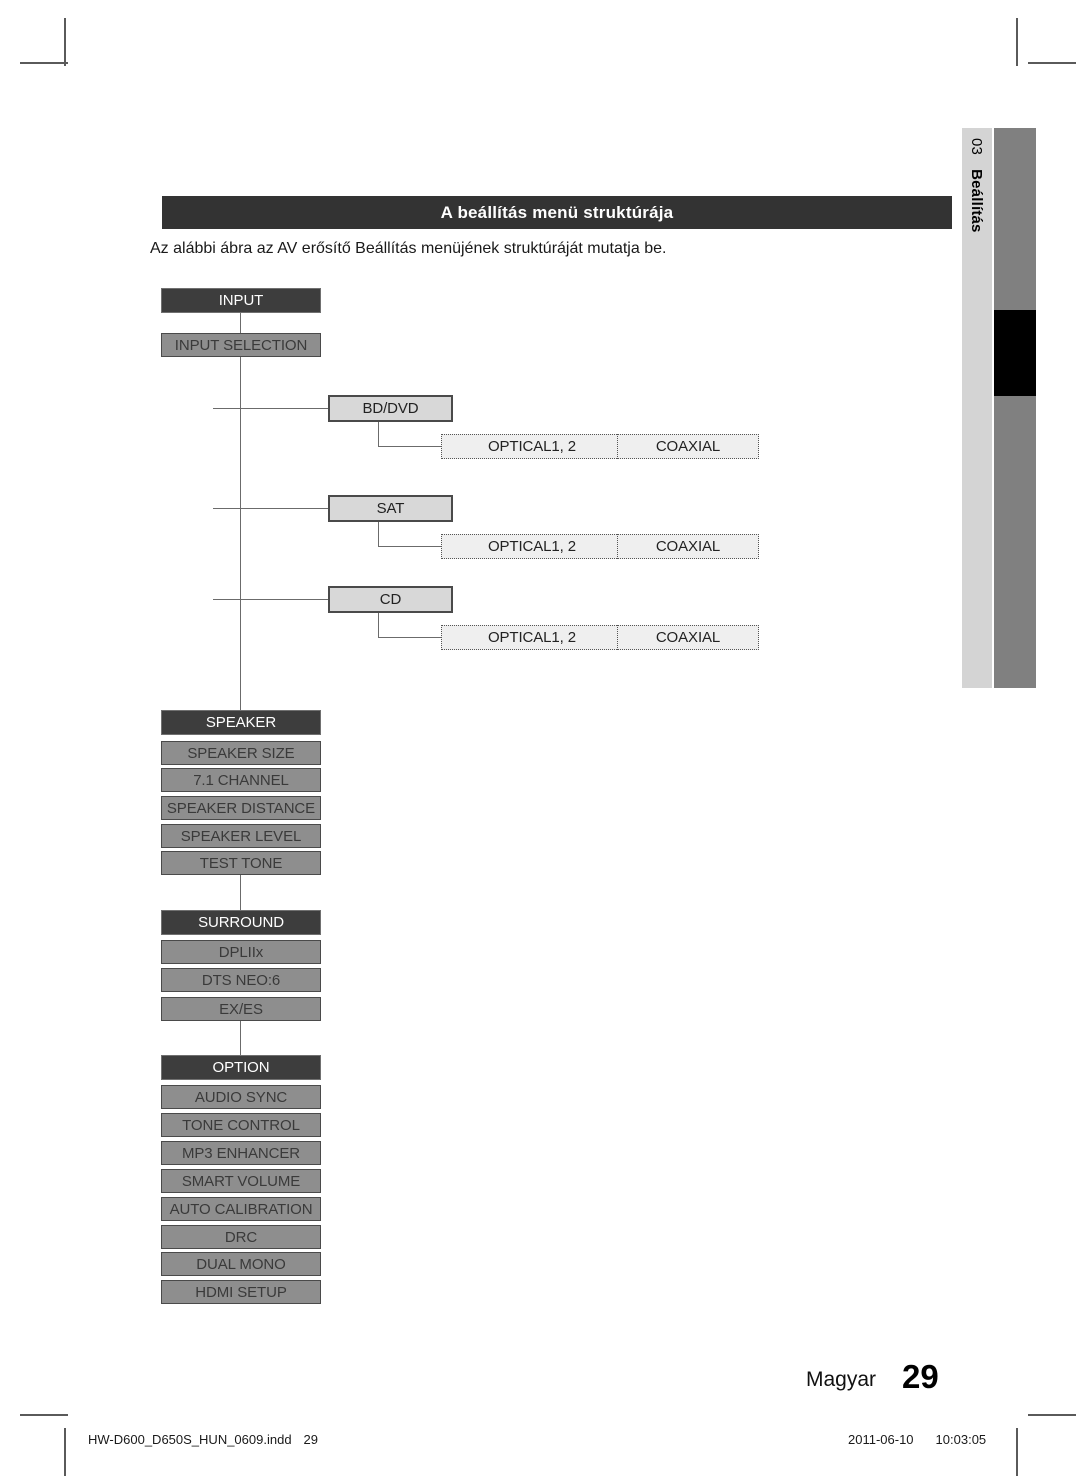  I want to click on node-bd-dvd: BD/DVD, so click(390, 408).